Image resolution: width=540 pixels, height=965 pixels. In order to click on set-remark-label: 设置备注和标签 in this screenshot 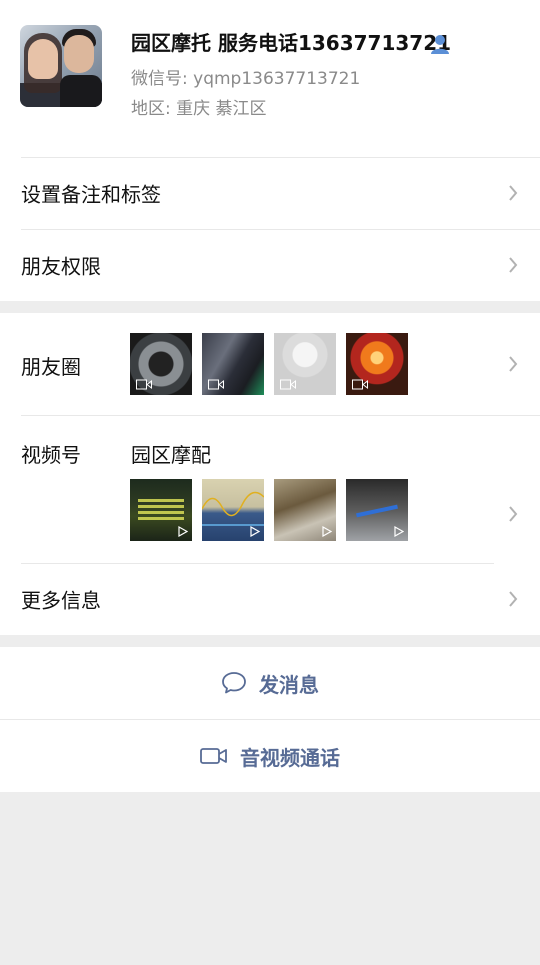, I will do `click(91, 194)`.